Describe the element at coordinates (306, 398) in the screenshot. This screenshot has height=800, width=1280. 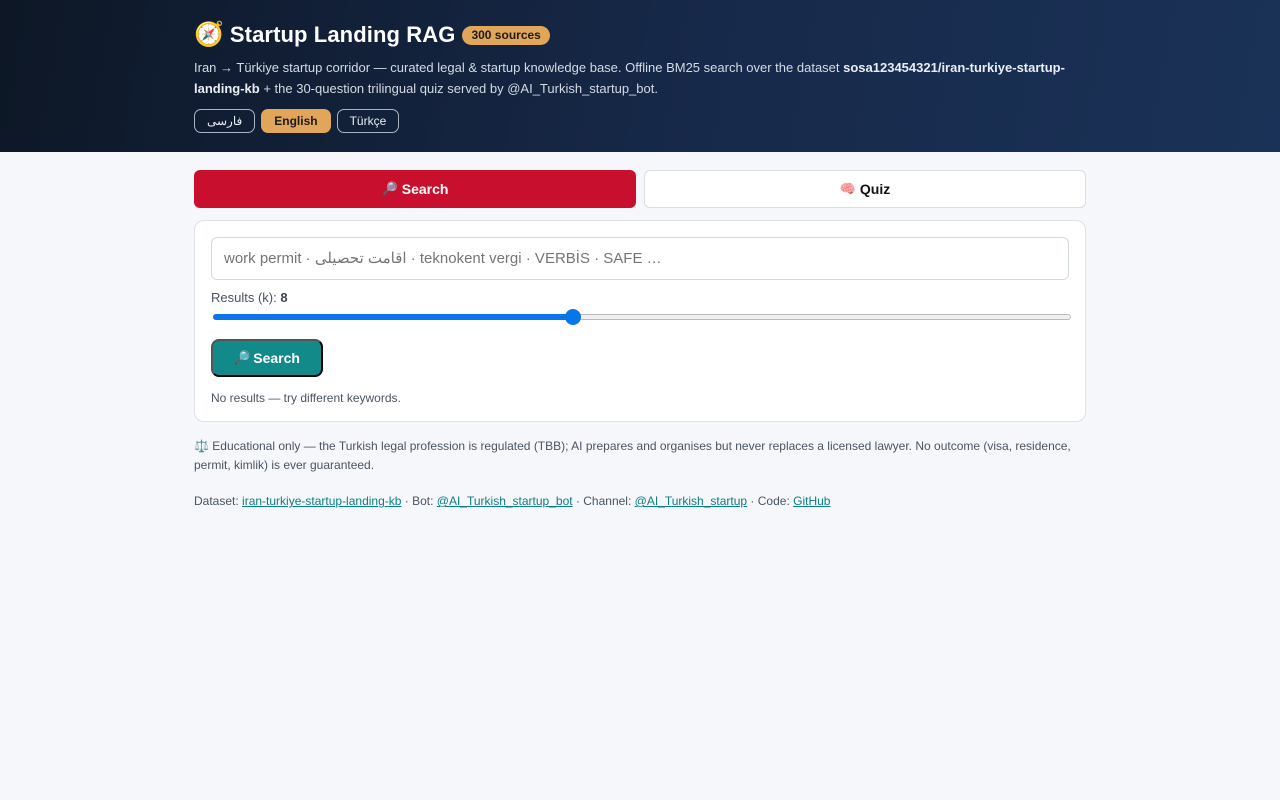
I see `no-results-message: No results — try different keywords.` at that location.